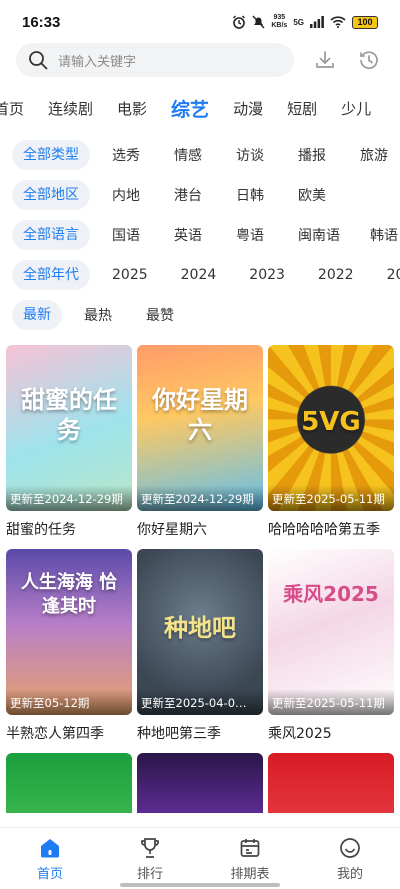  I want to click on filter-type-option: 选秀, so click(126, 155).